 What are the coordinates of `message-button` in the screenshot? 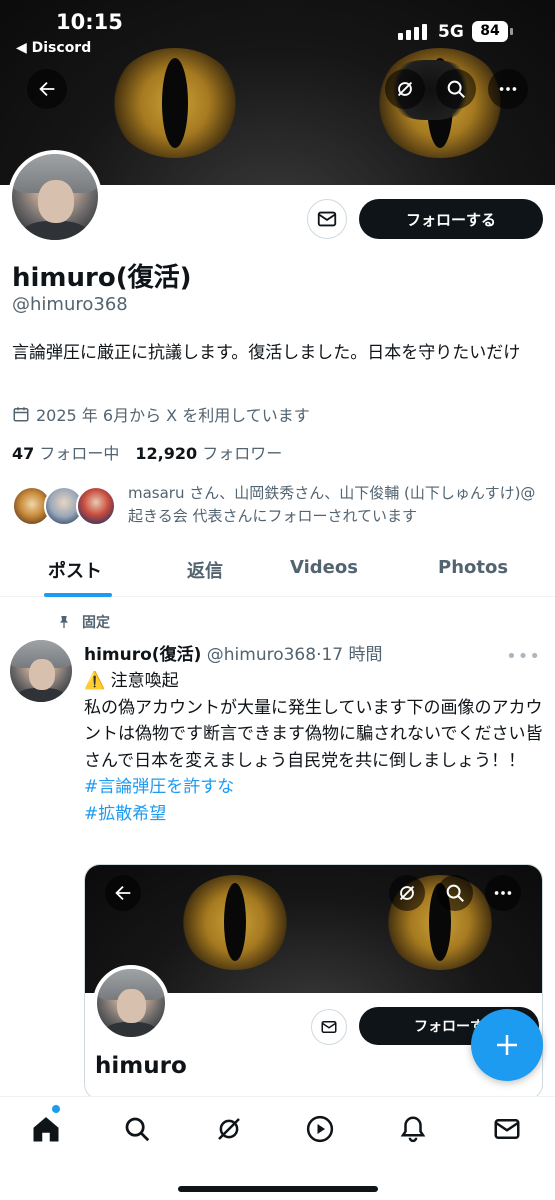 It's located at (327, 219).